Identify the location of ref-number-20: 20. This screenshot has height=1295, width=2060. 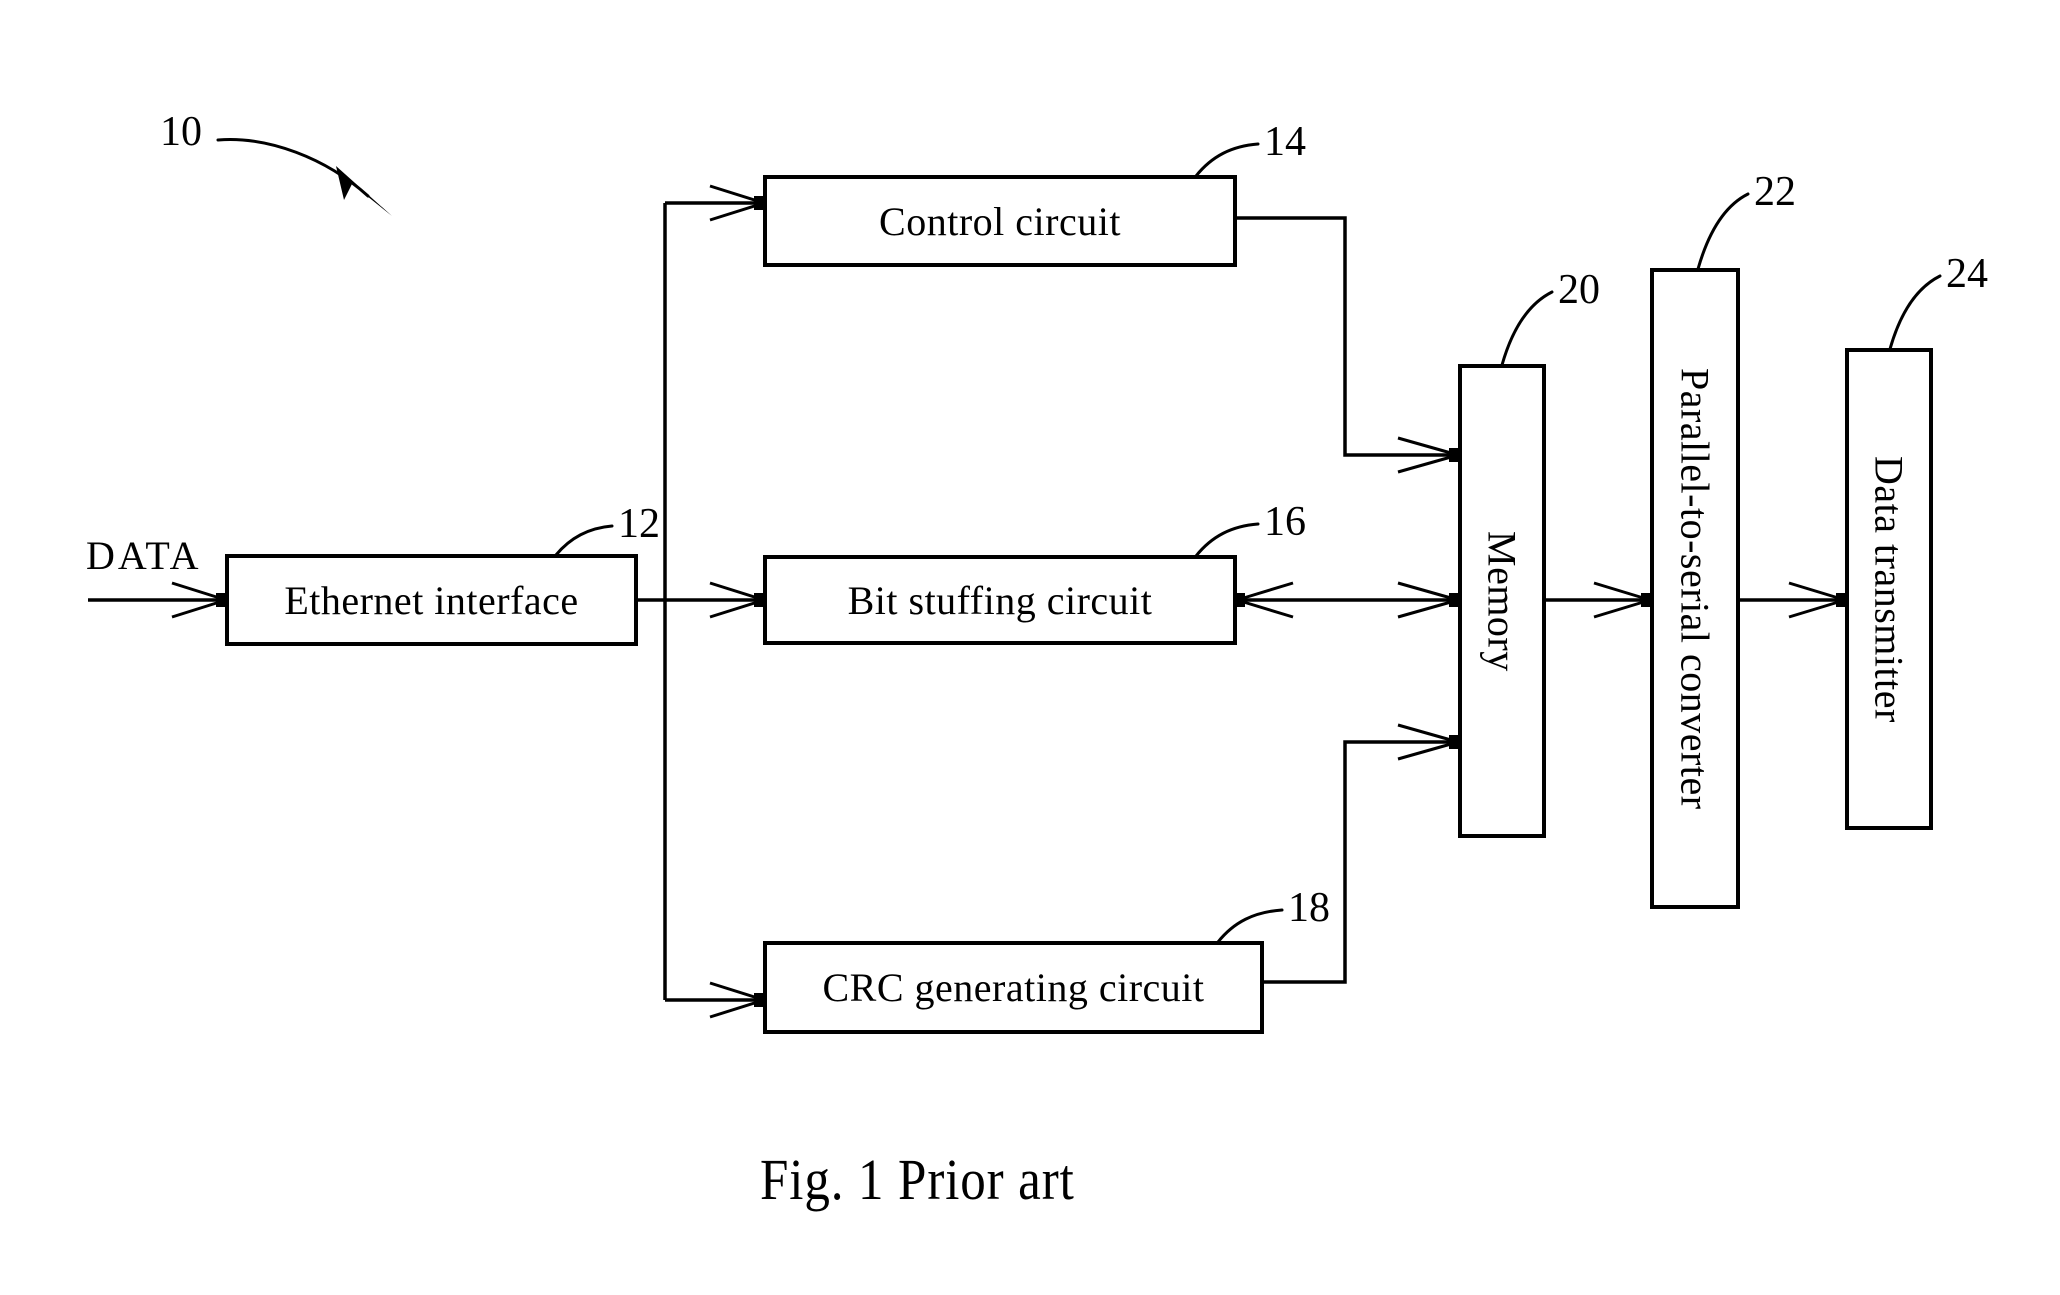
(1579, 290).